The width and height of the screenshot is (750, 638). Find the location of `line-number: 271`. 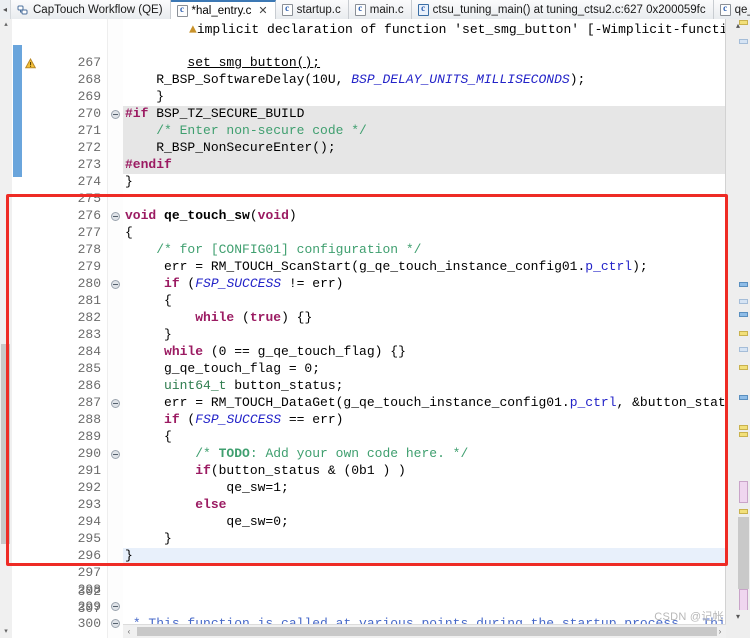

line-number: 271 is located at coordinates (89, 130).